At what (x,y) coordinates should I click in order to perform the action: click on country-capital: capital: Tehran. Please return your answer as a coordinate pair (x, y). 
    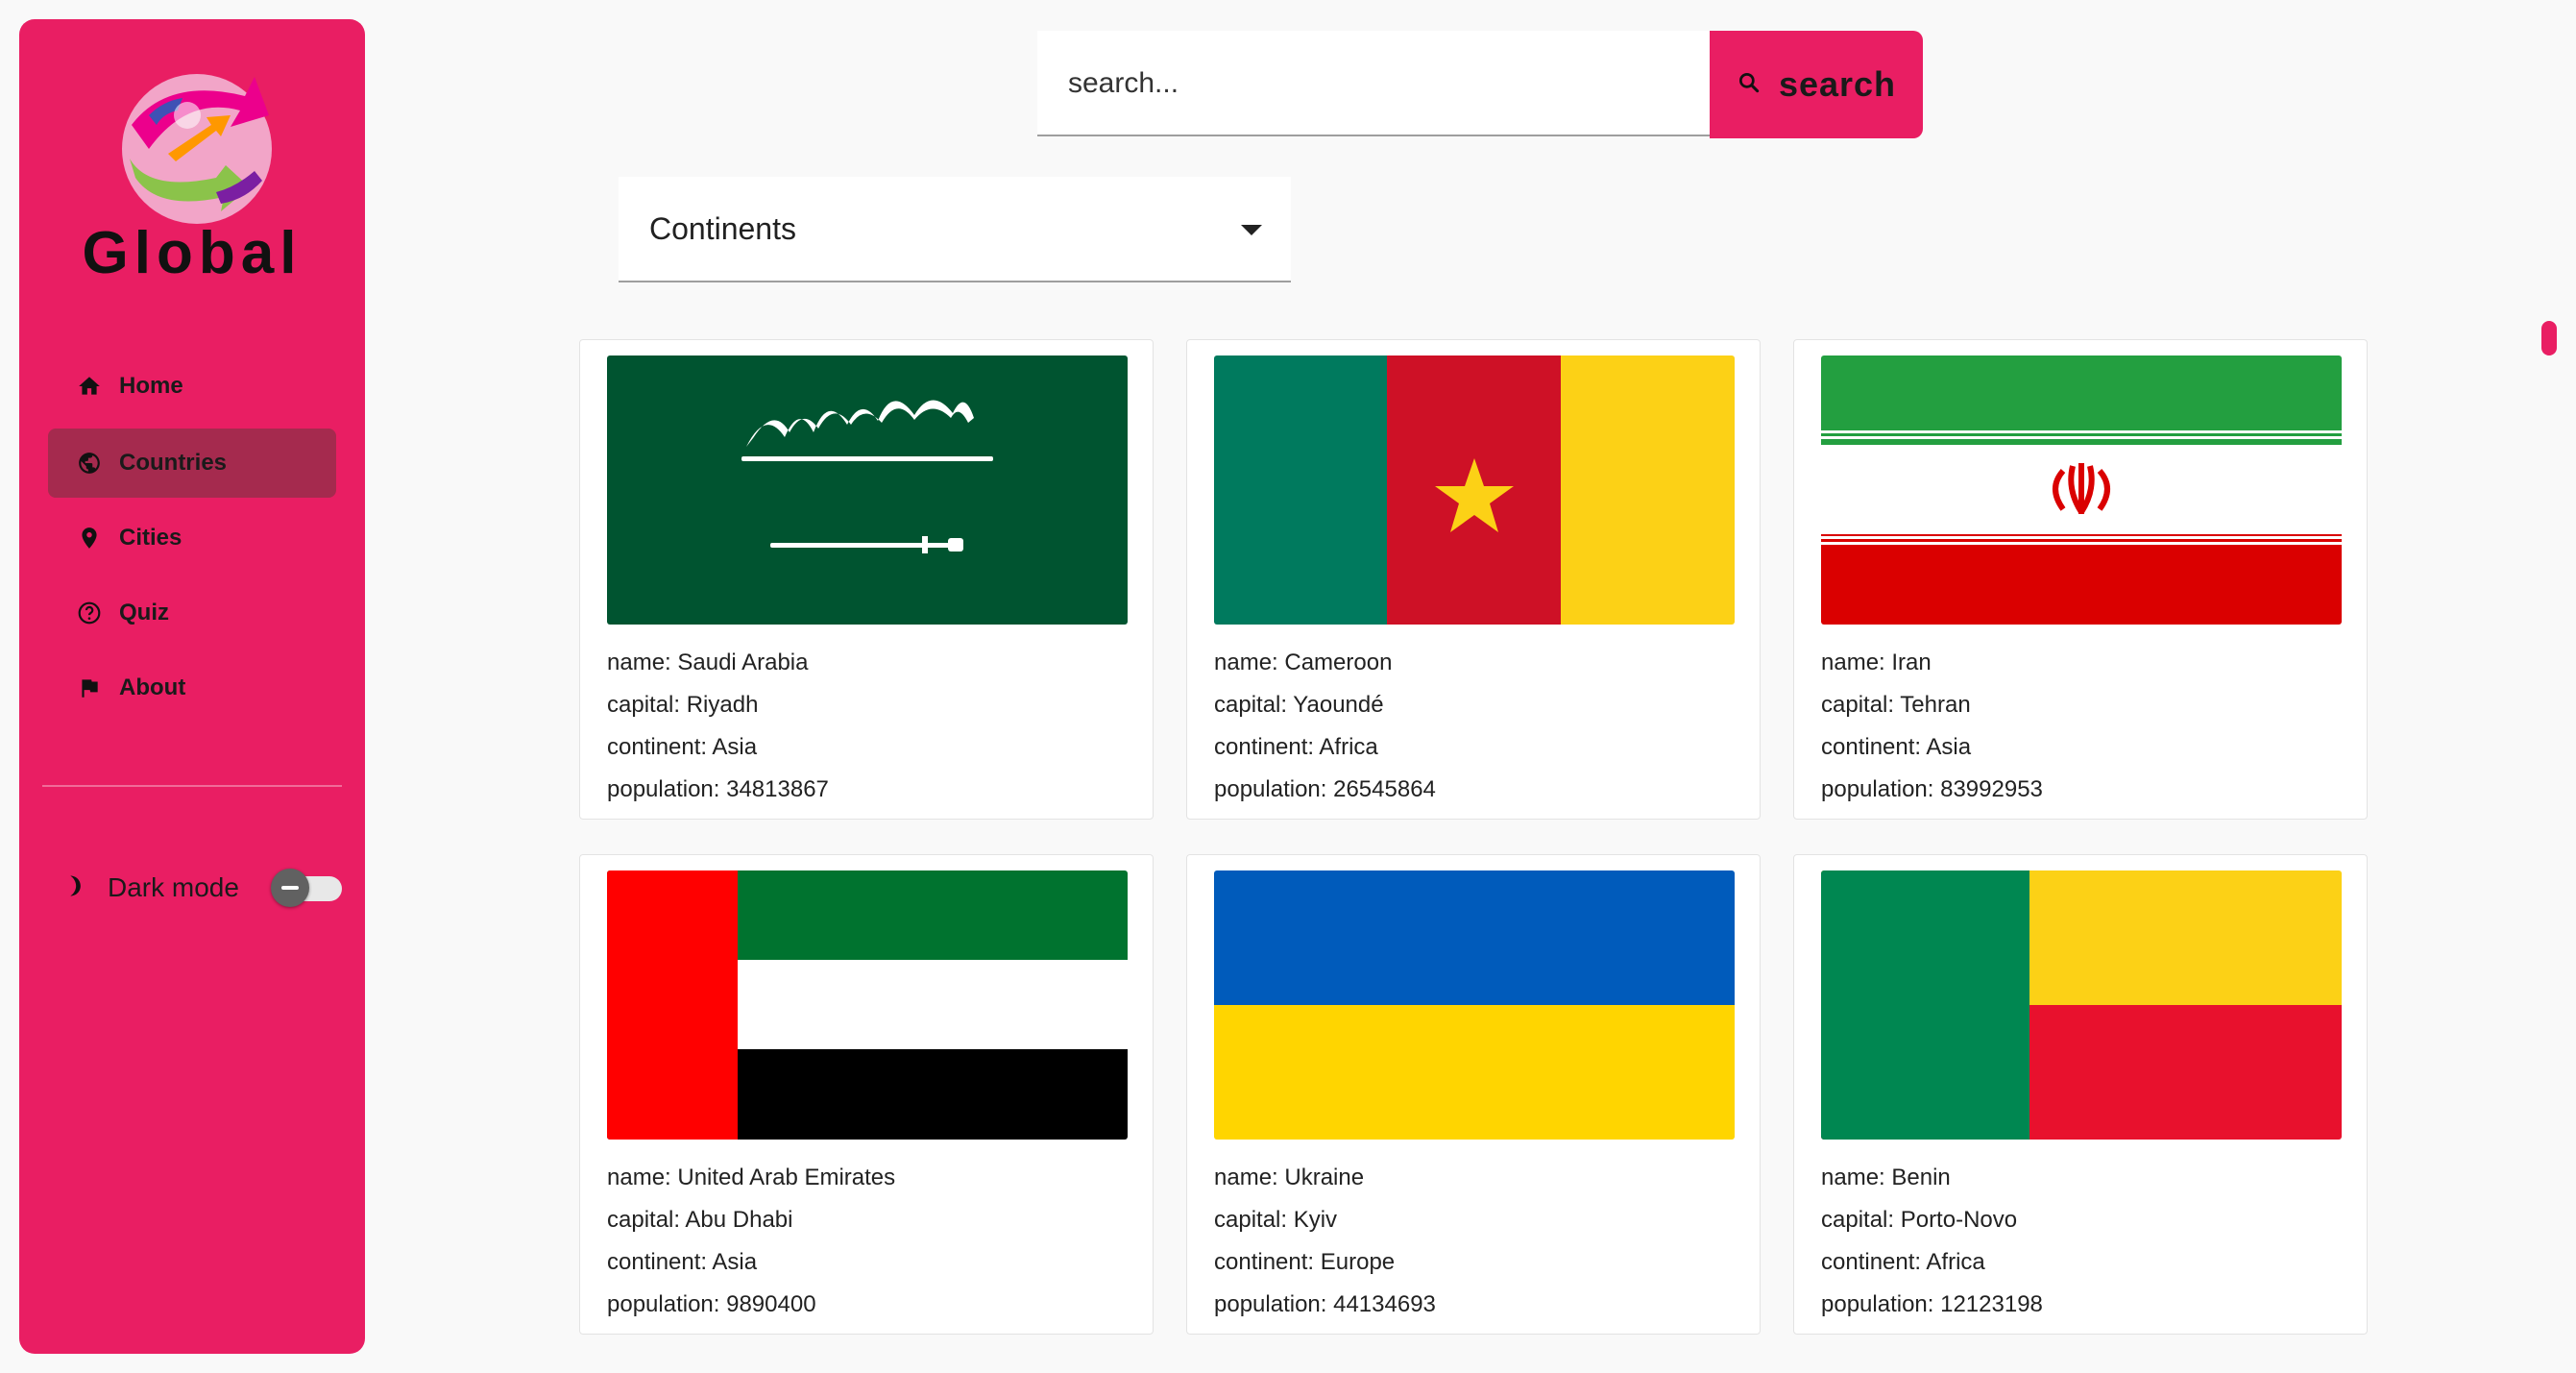
    Looking at the image, I should click on (1896, 705).